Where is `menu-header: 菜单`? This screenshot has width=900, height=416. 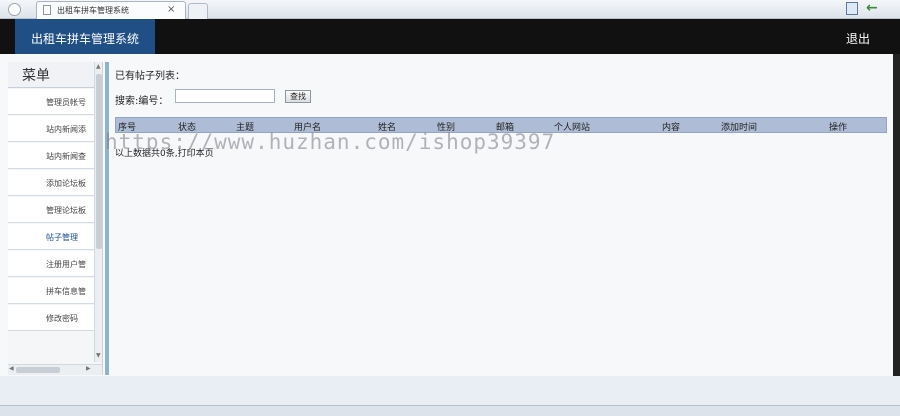
menu-header: 菜单 is located at coordinates (51, 75).